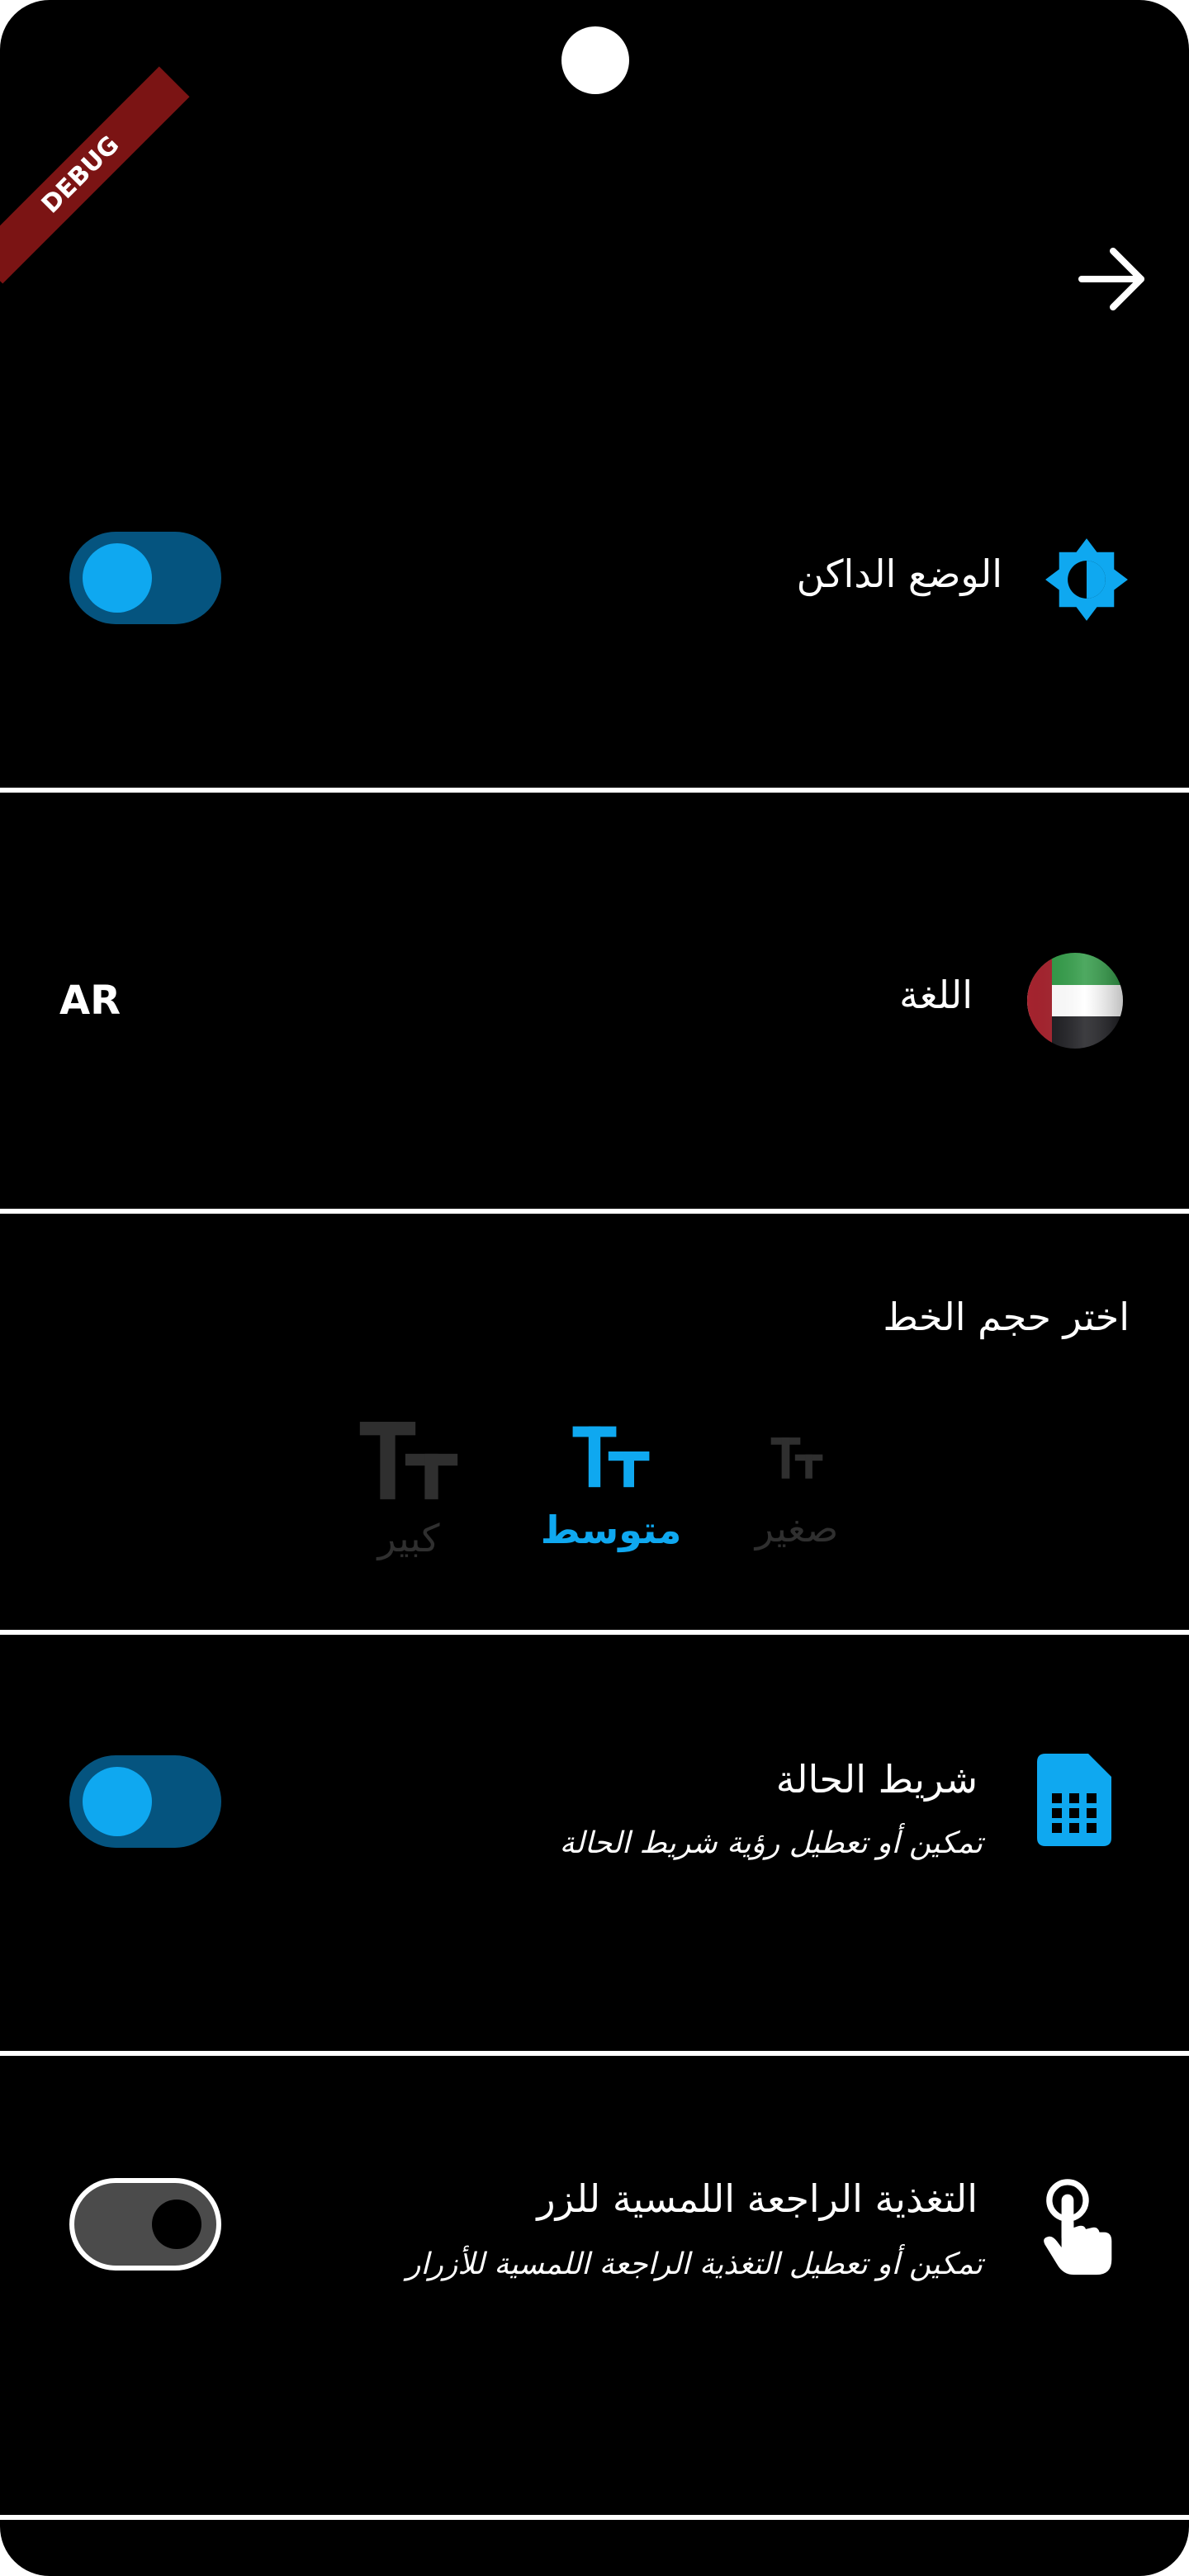  What do you see at coordinates (797, 1528) in the screenshot?
I see `font-size-small-label: صغير` at bounding box center [797, 1528].